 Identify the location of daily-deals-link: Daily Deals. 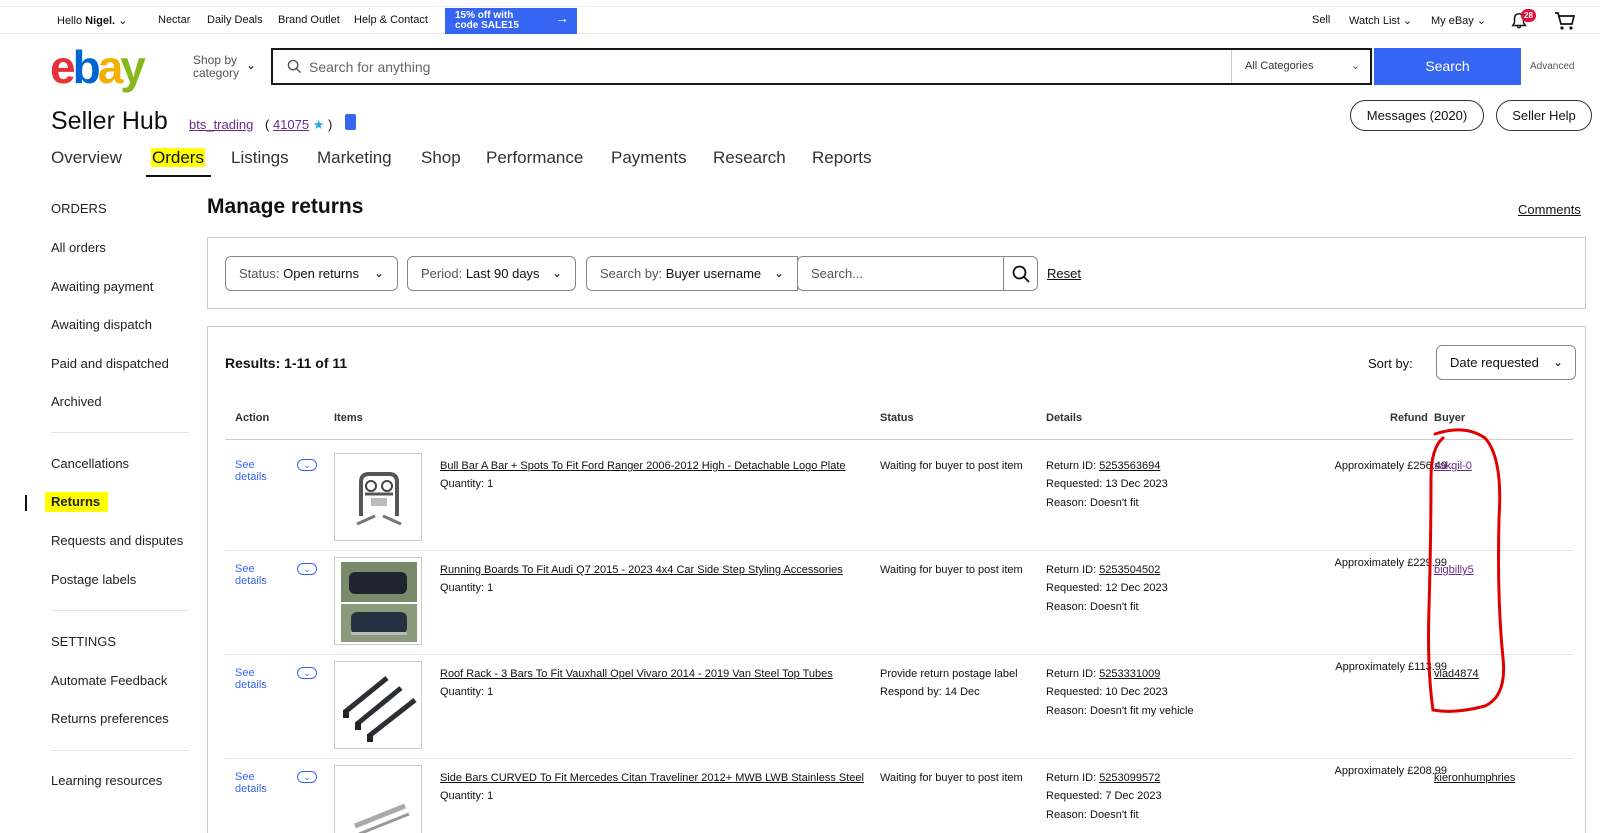
(235, 20).